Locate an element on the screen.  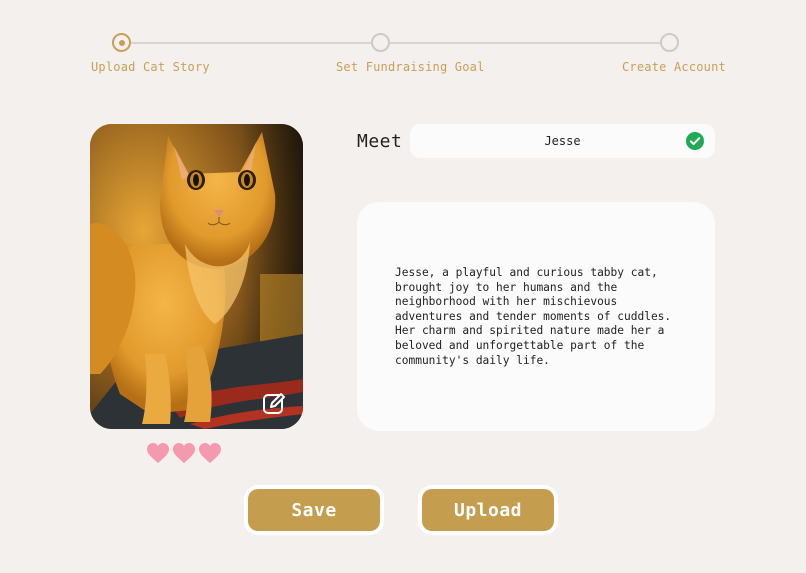
hearts-rating is located at coordinates (184, 454).